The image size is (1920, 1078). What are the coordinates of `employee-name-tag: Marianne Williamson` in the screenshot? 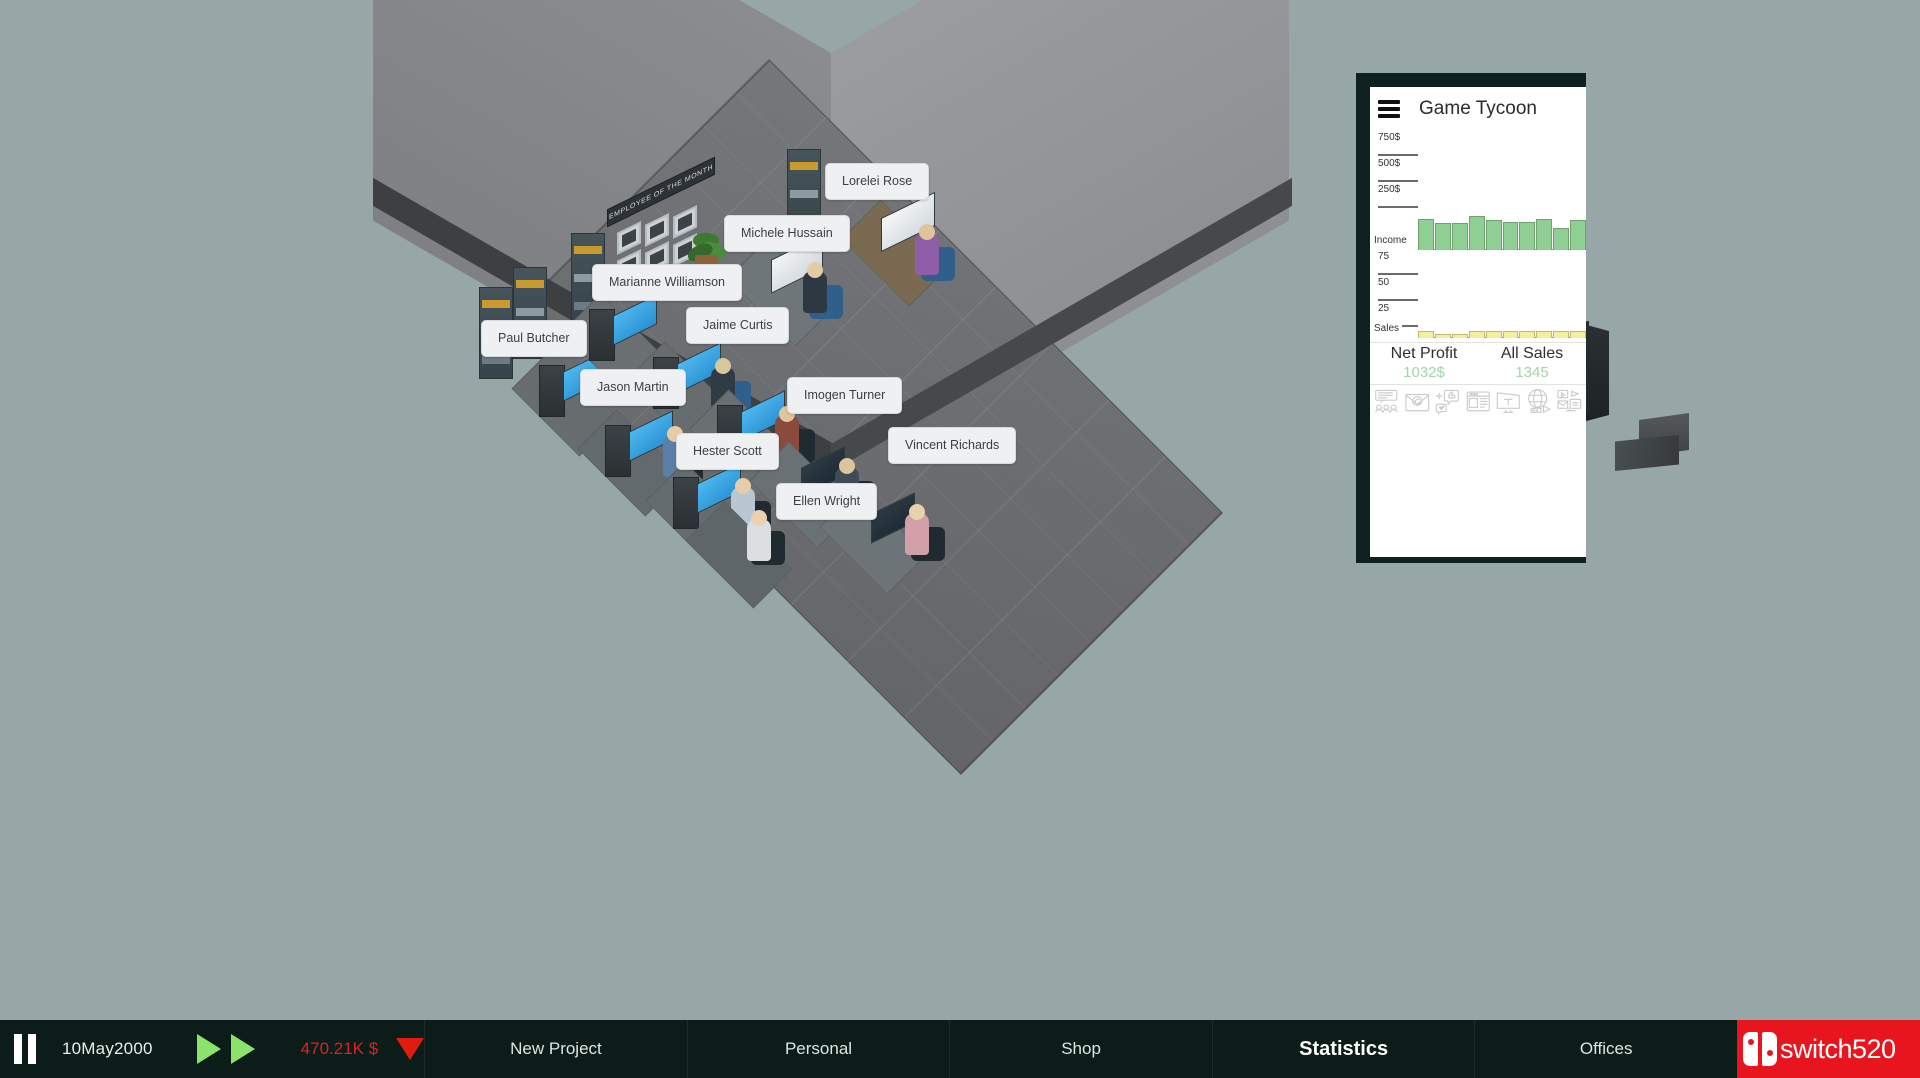 It's located at (667, 282).